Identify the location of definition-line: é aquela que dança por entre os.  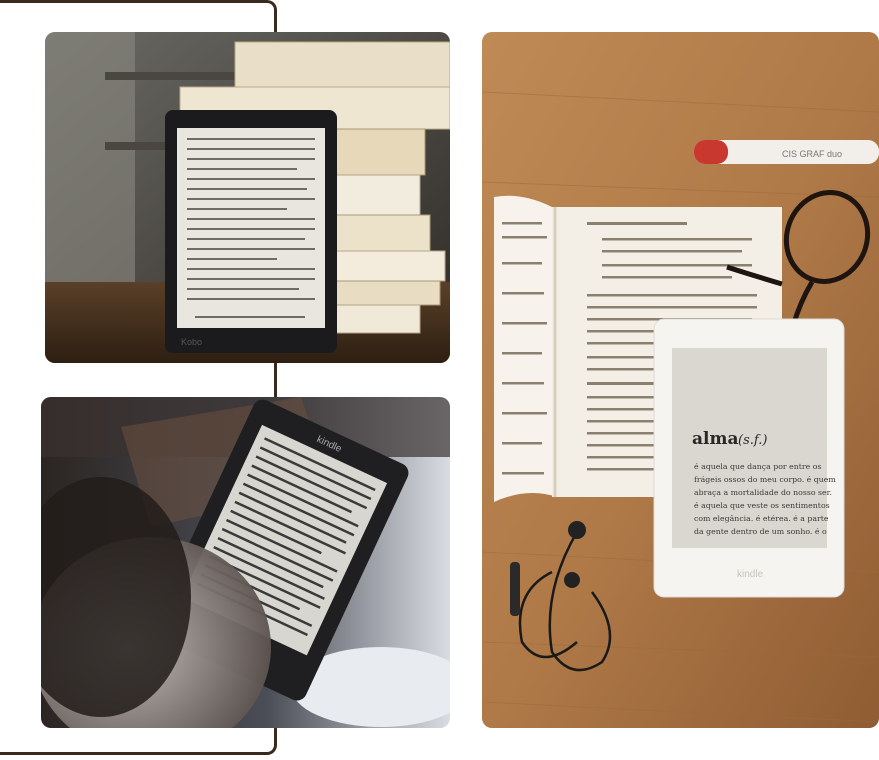
(757, 466).